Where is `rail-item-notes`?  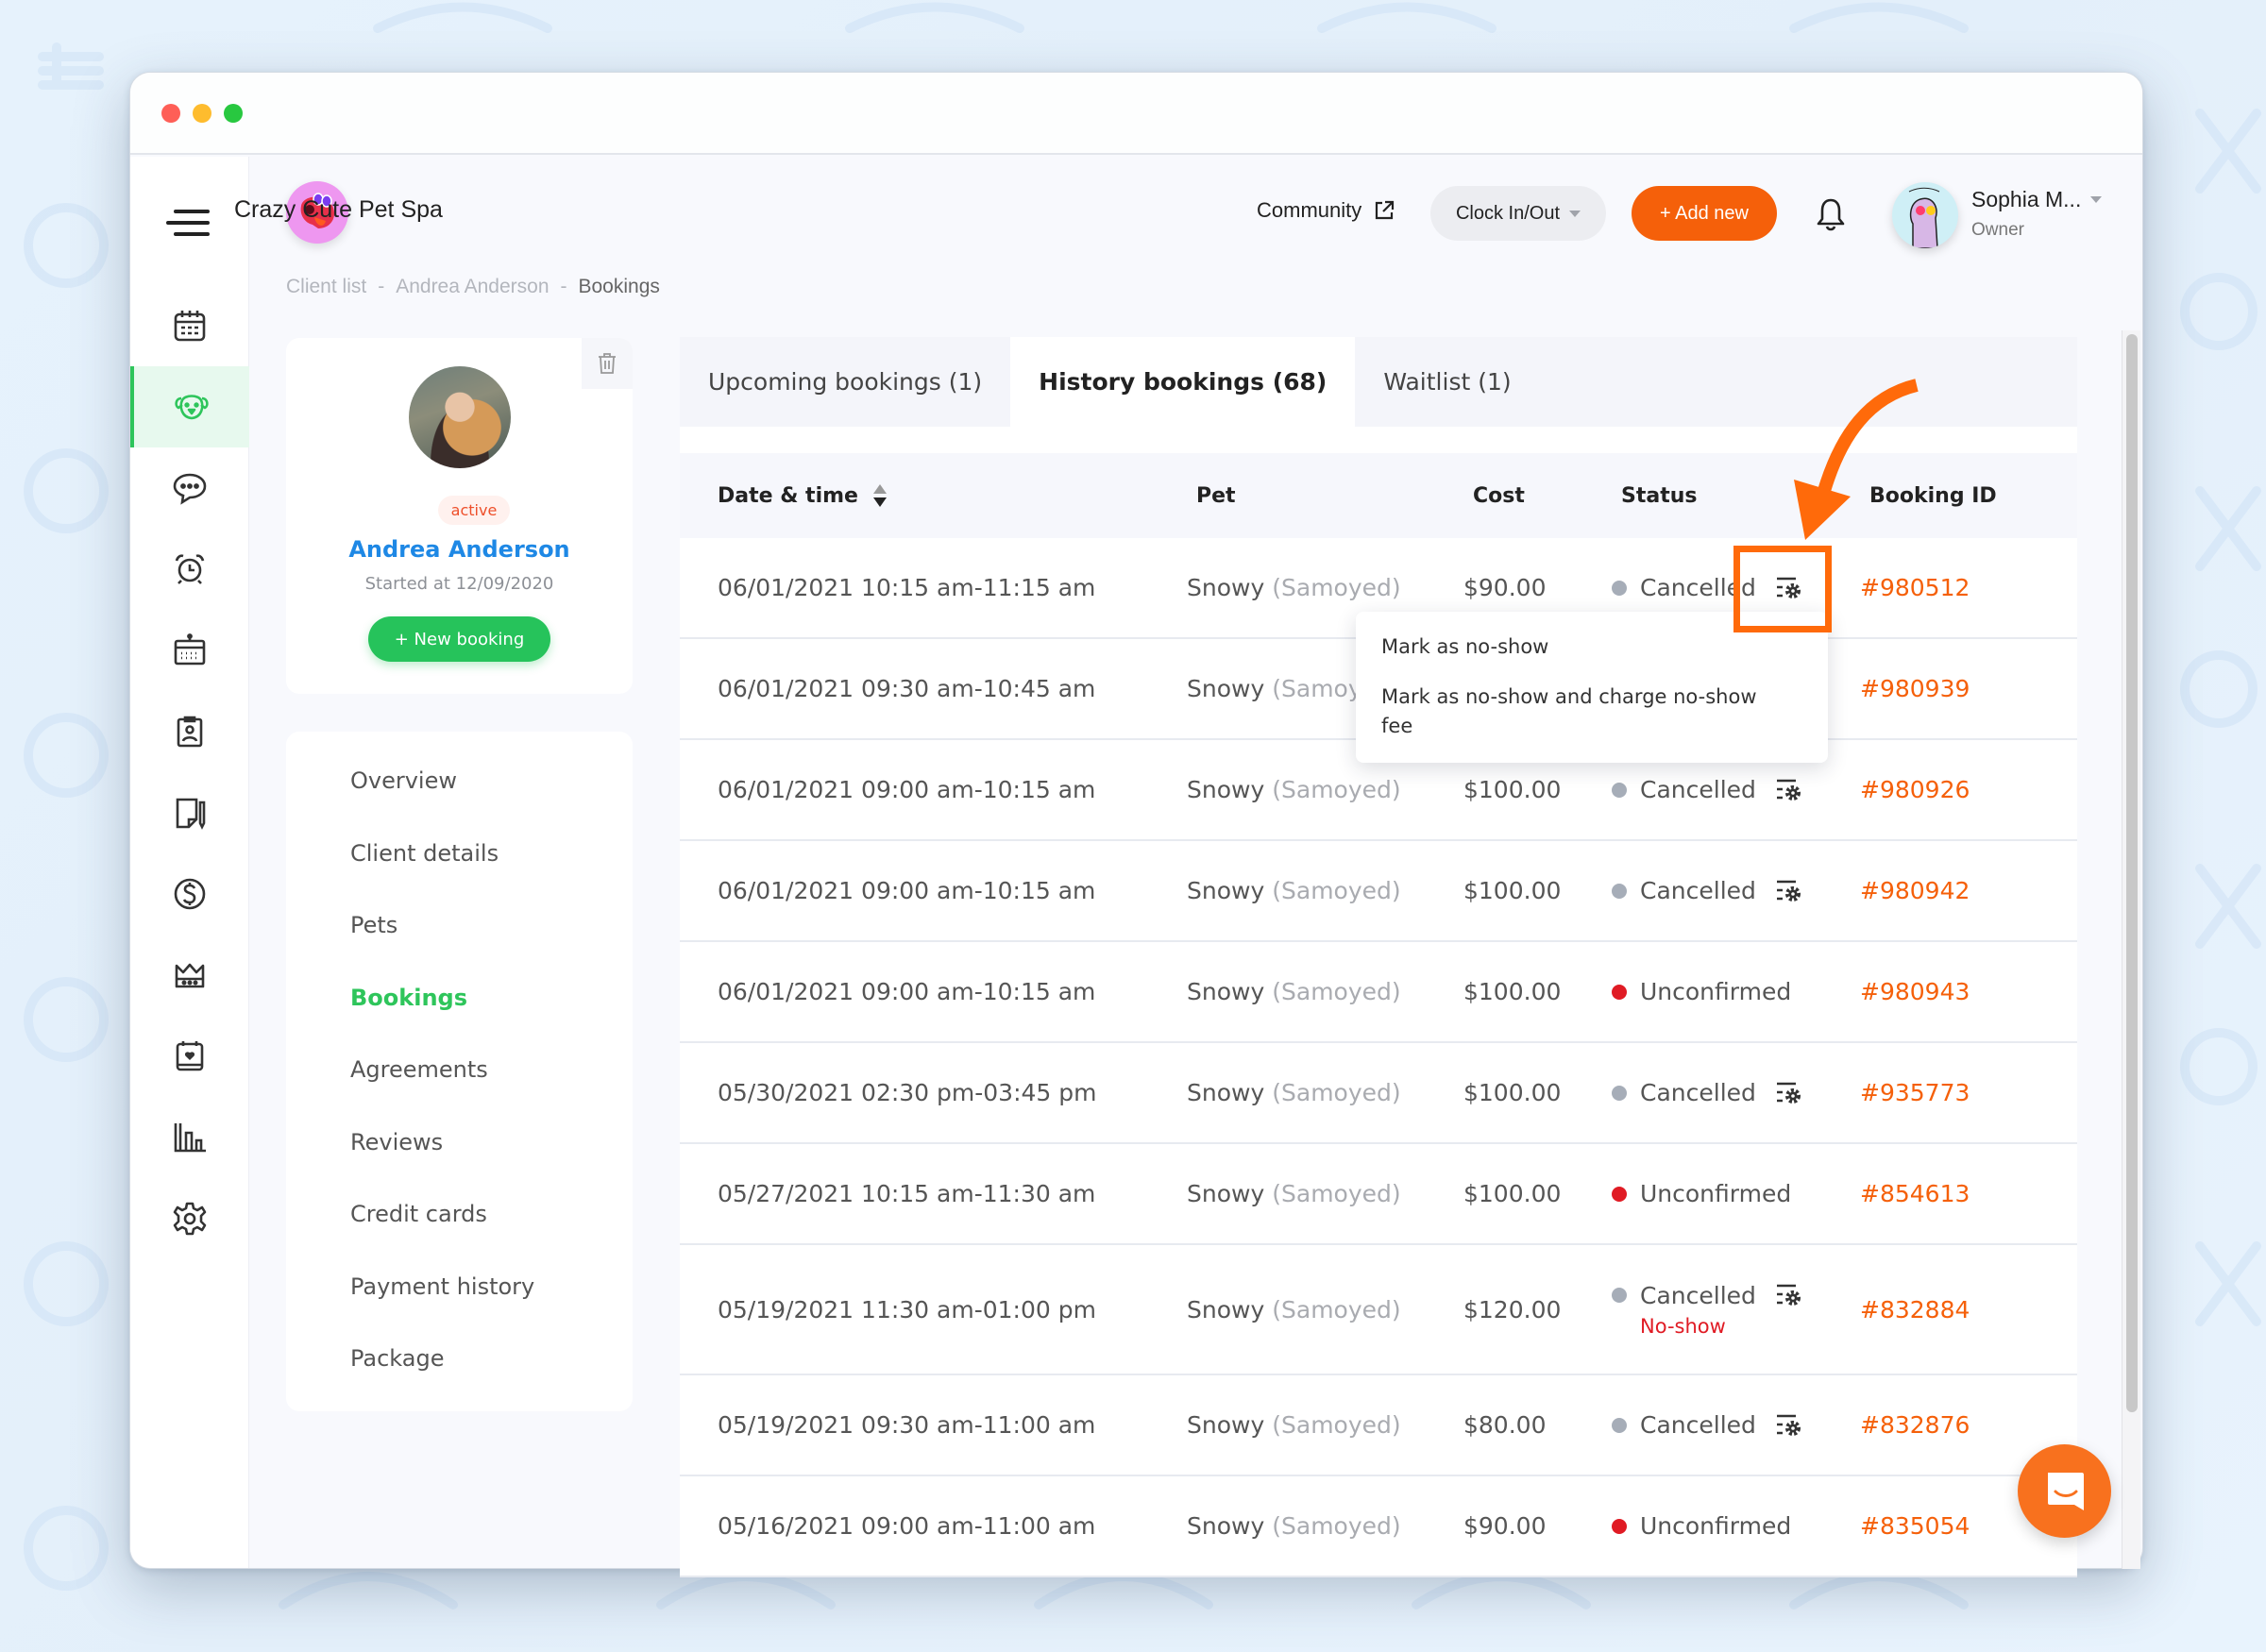
rail-item-notes is located at coordinates (190, 812).